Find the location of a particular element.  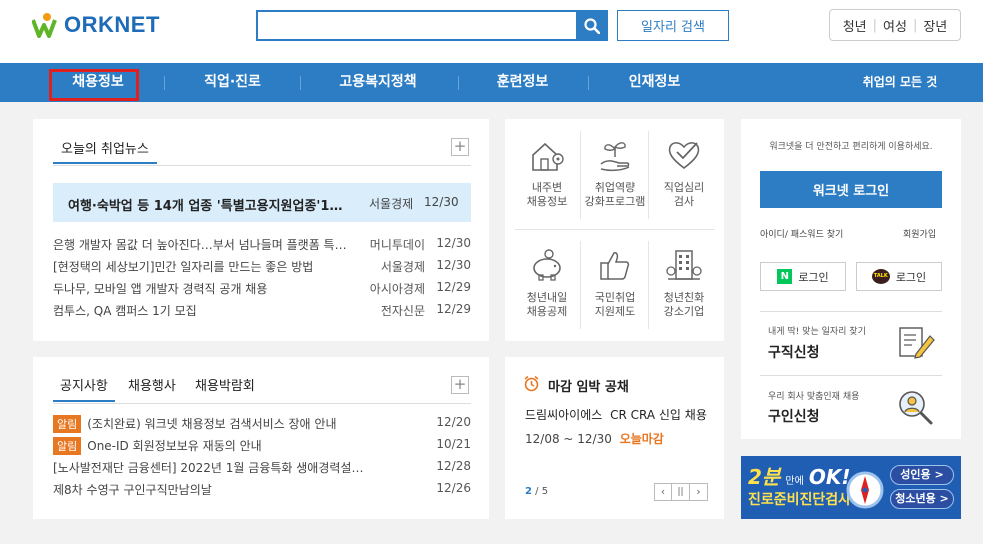

banner-headline: 2분 만에 OK! is located at coordinates (799, 475).